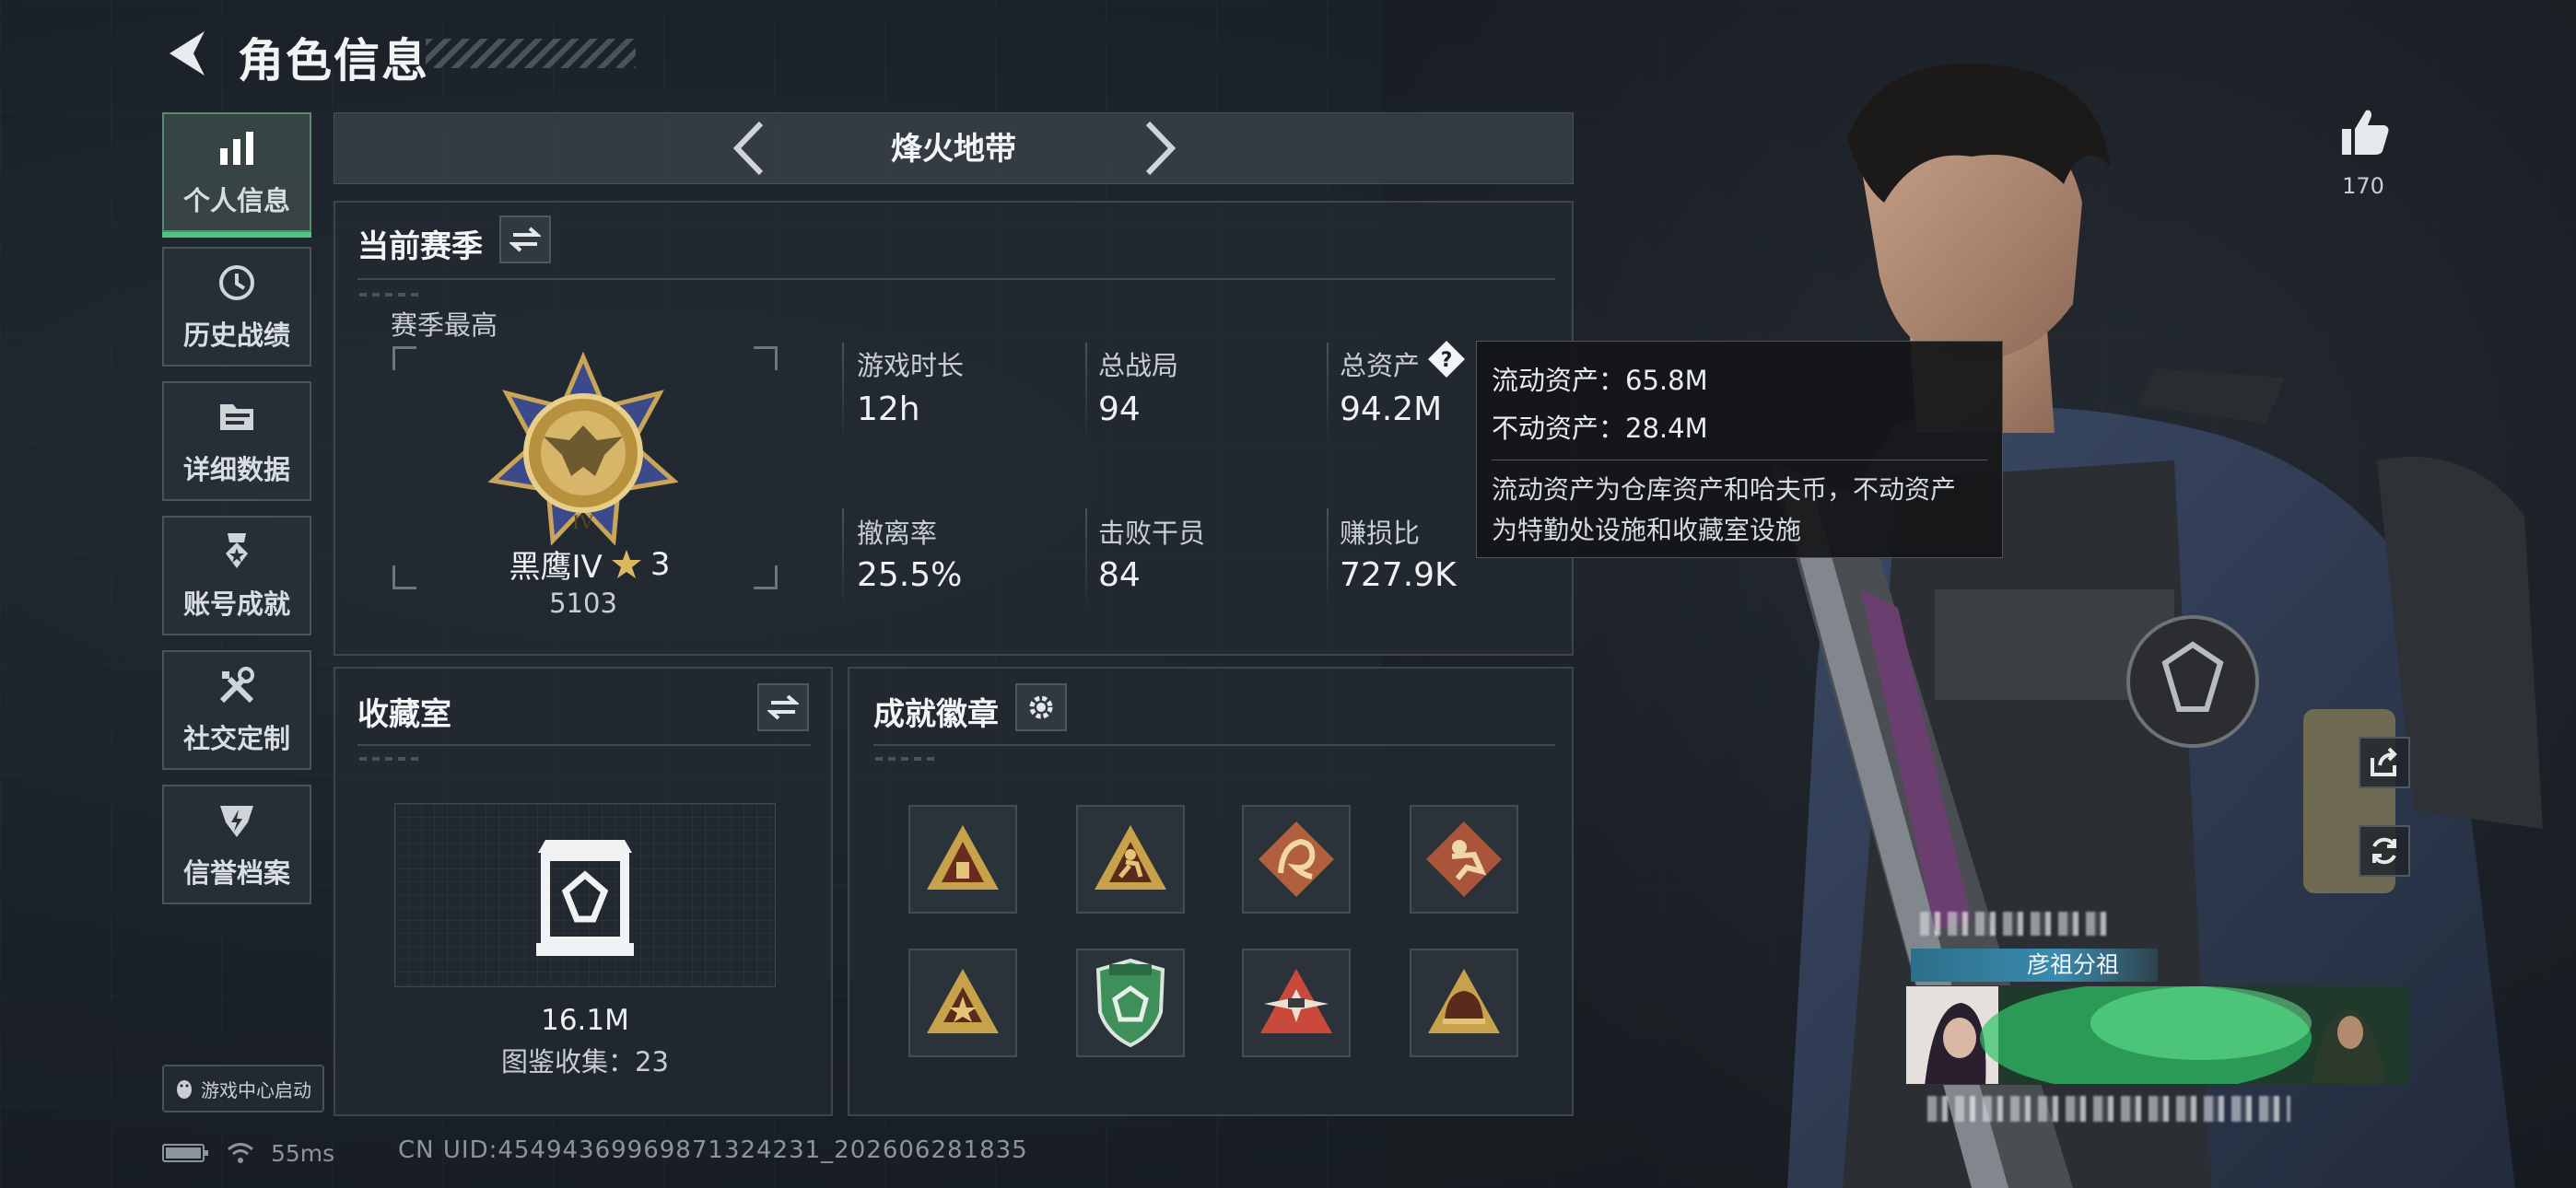 This screenshot has width=2576, height=1188. I want to click on page-title: 角色信息, so click(333, 60).